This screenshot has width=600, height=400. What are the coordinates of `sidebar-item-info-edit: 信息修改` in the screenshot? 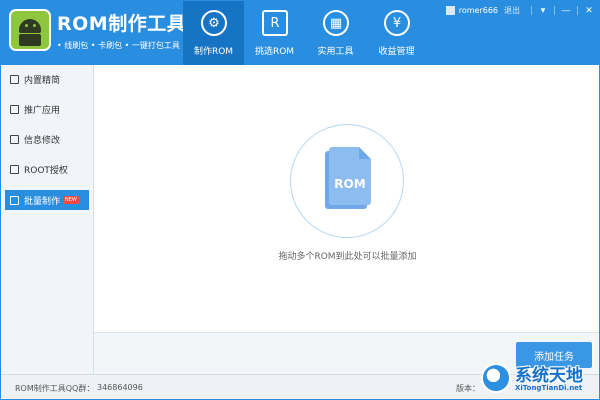 It's located at (47, 139).